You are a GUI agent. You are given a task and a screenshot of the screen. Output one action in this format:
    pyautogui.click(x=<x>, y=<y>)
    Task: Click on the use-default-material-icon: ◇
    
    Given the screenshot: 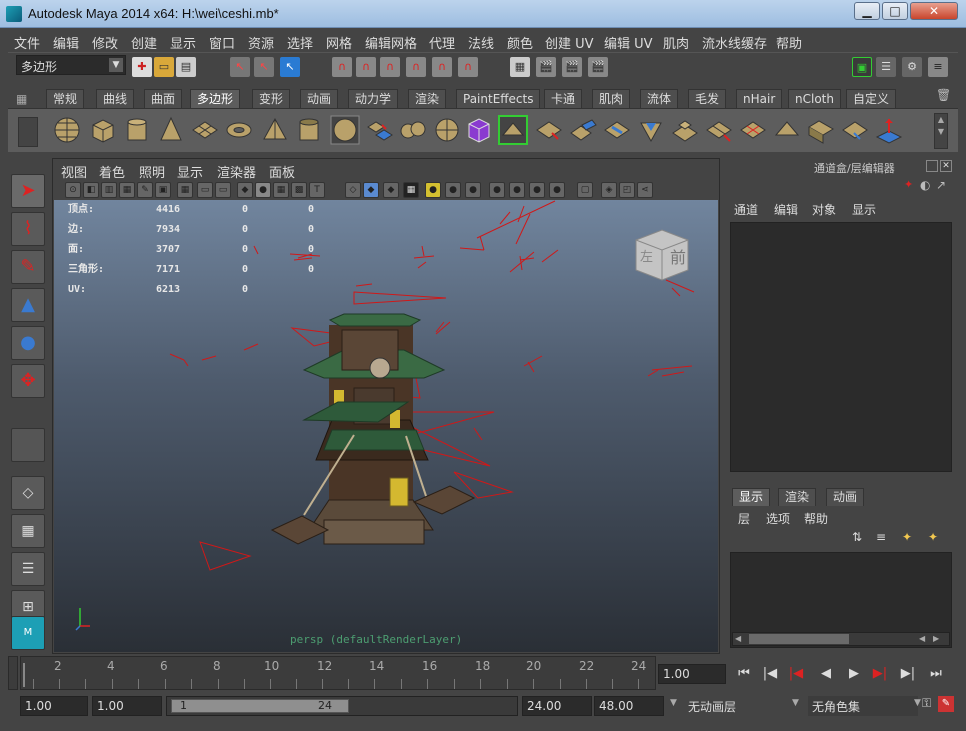 What is the action you would take?
    pyautogui.click(x=353, y=190)
    